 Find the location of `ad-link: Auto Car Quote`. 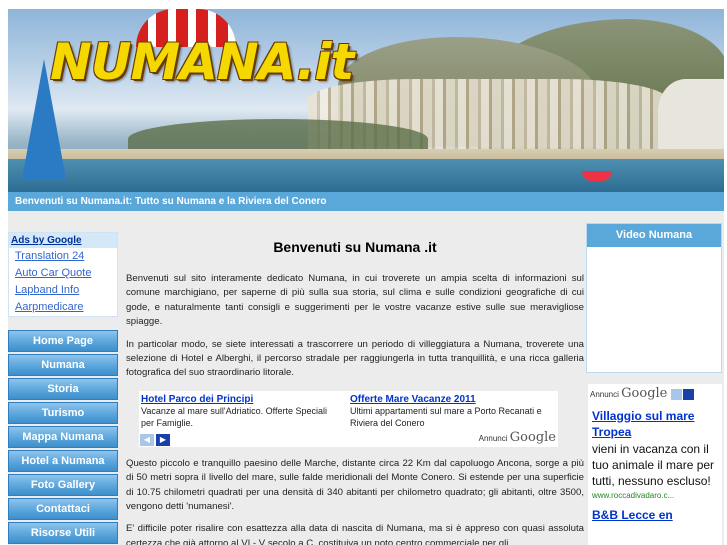

ad-link: Auto Car Quote is located at coordinates (63, 273).